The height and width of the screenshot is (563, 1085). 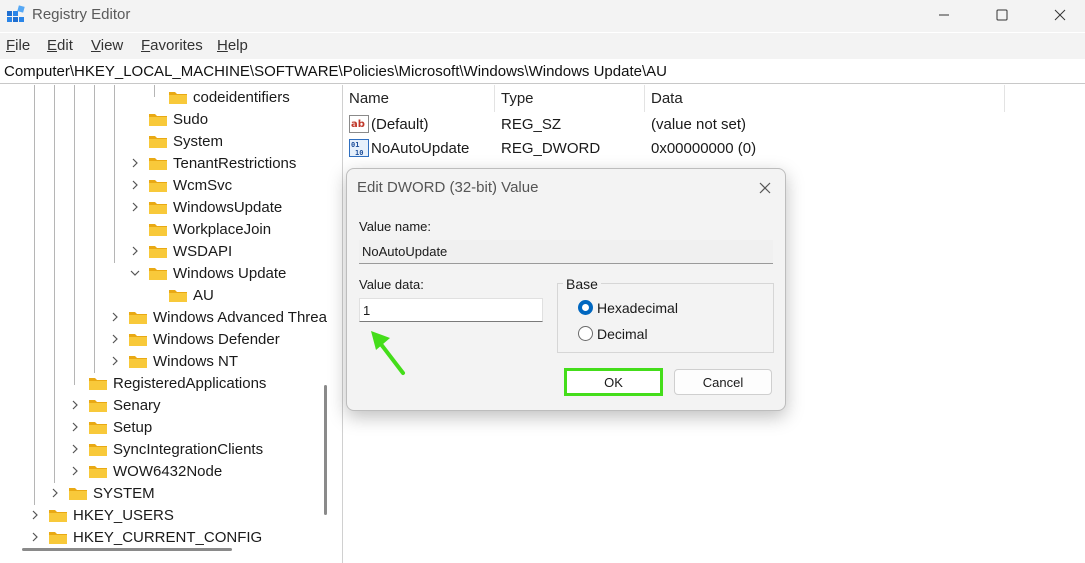 I want to click on tree-item-label: SyncIntegrationClients, so click(x=188, y=449).